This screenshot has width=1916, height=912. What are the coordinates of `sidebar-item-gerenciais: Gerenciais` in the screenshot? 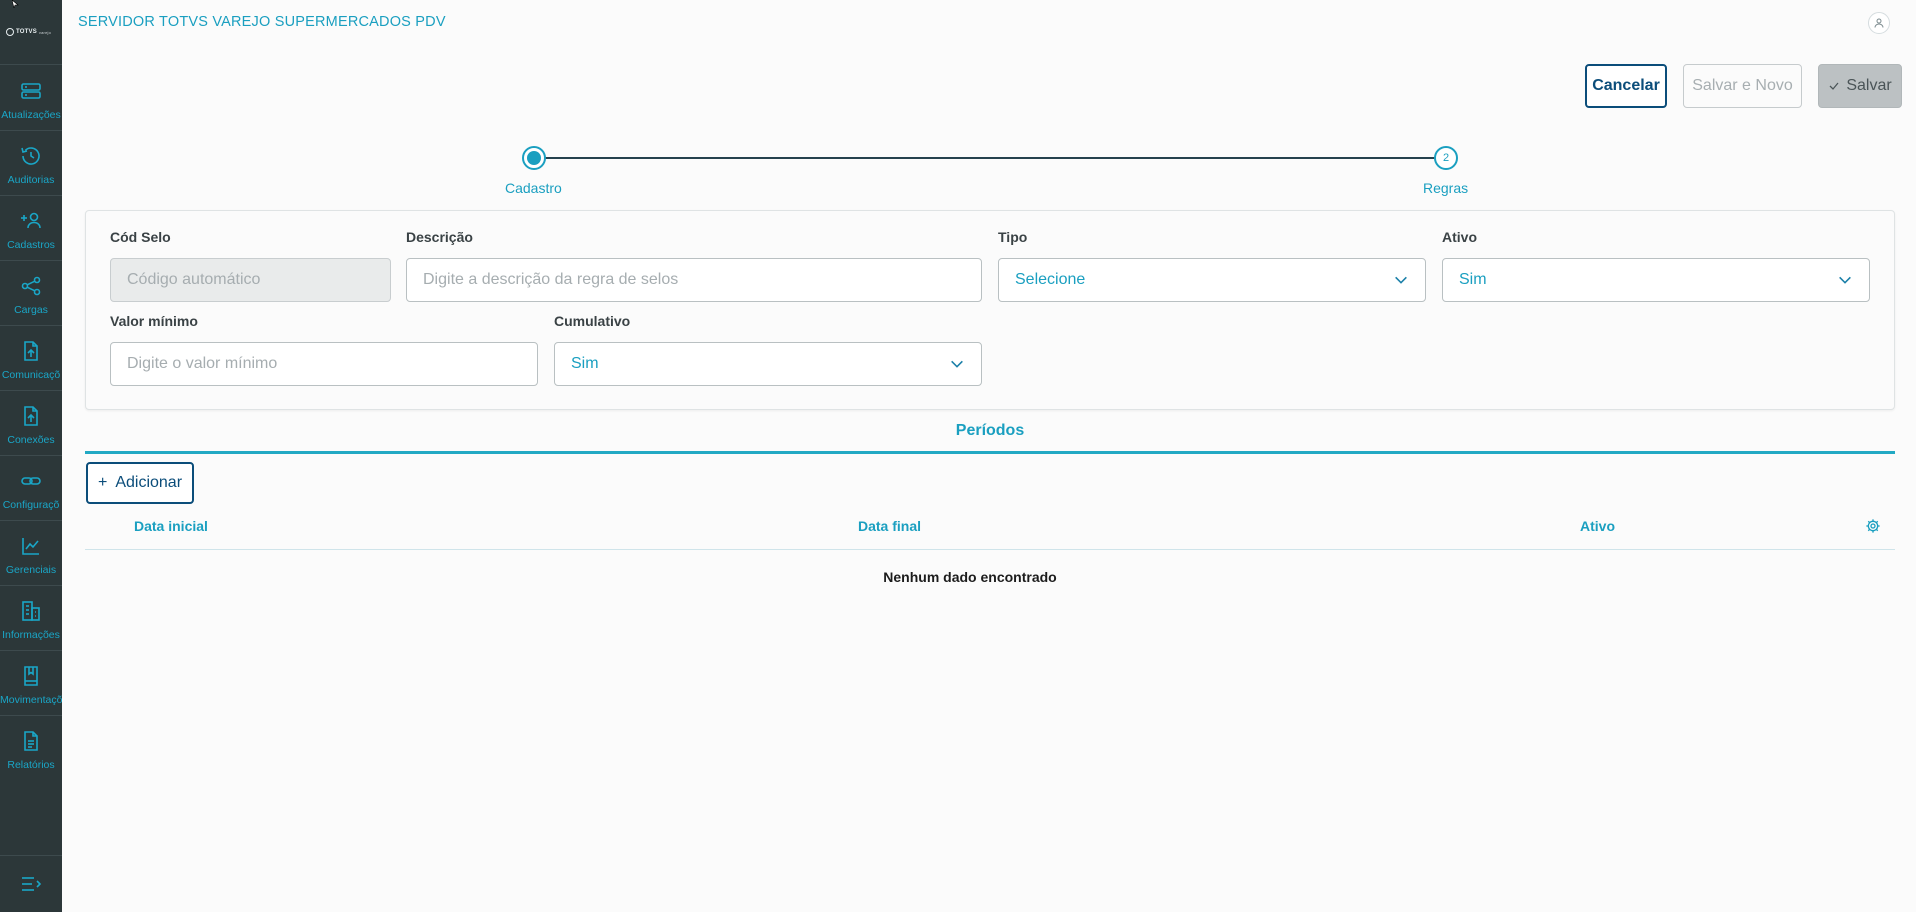 It's located at (31, 552).